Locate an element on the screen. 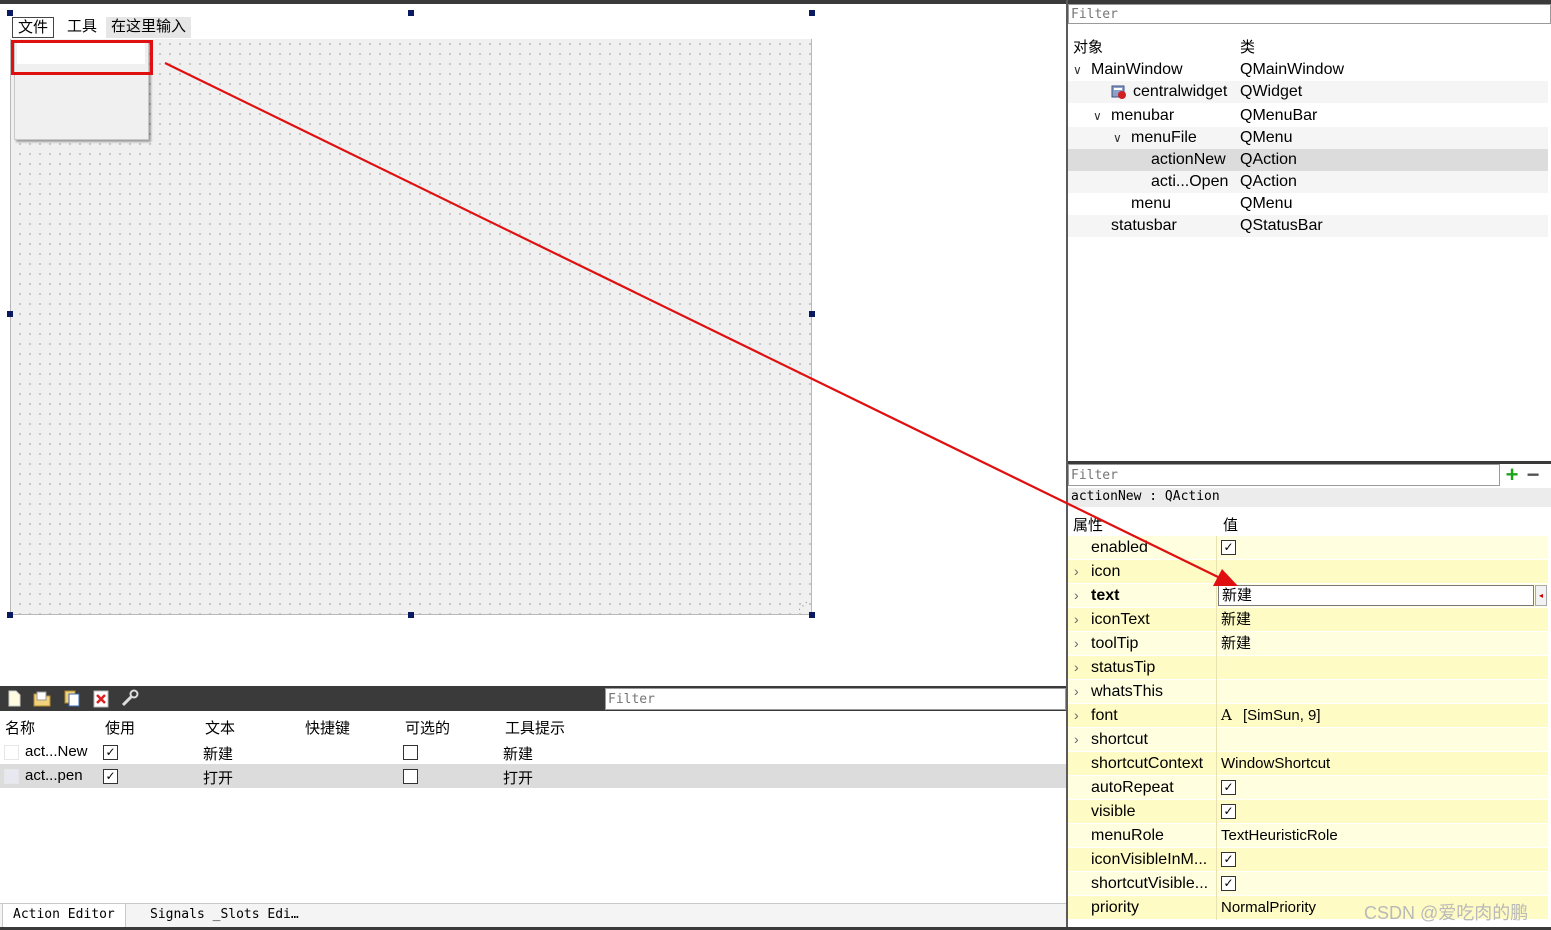 The image size is (1551, 930). tree-row-actionnew: actionNew QAction is located at coordinates (1308, 160).